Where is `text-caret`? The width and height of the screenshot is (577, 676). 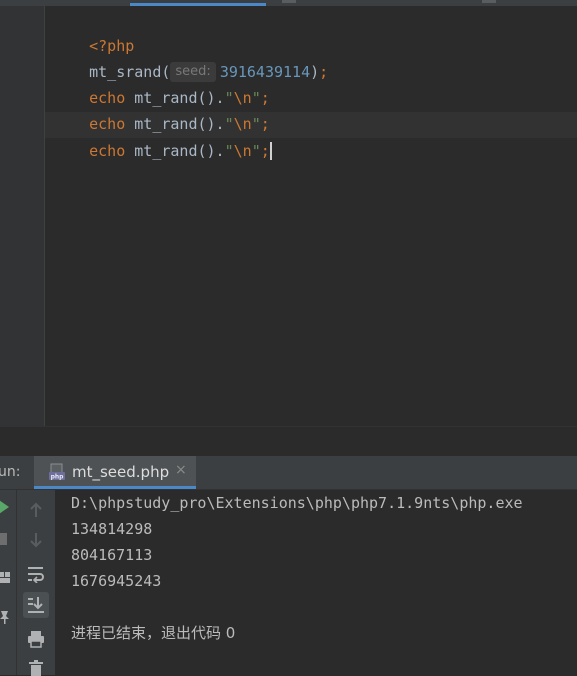
text-caret is located at coordinates (270, 151).